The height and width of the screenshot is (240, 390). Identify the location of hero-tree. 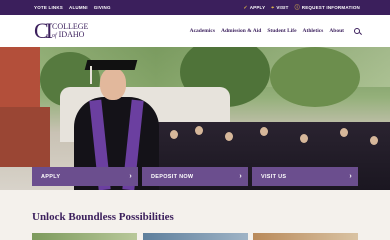
(315, 77).